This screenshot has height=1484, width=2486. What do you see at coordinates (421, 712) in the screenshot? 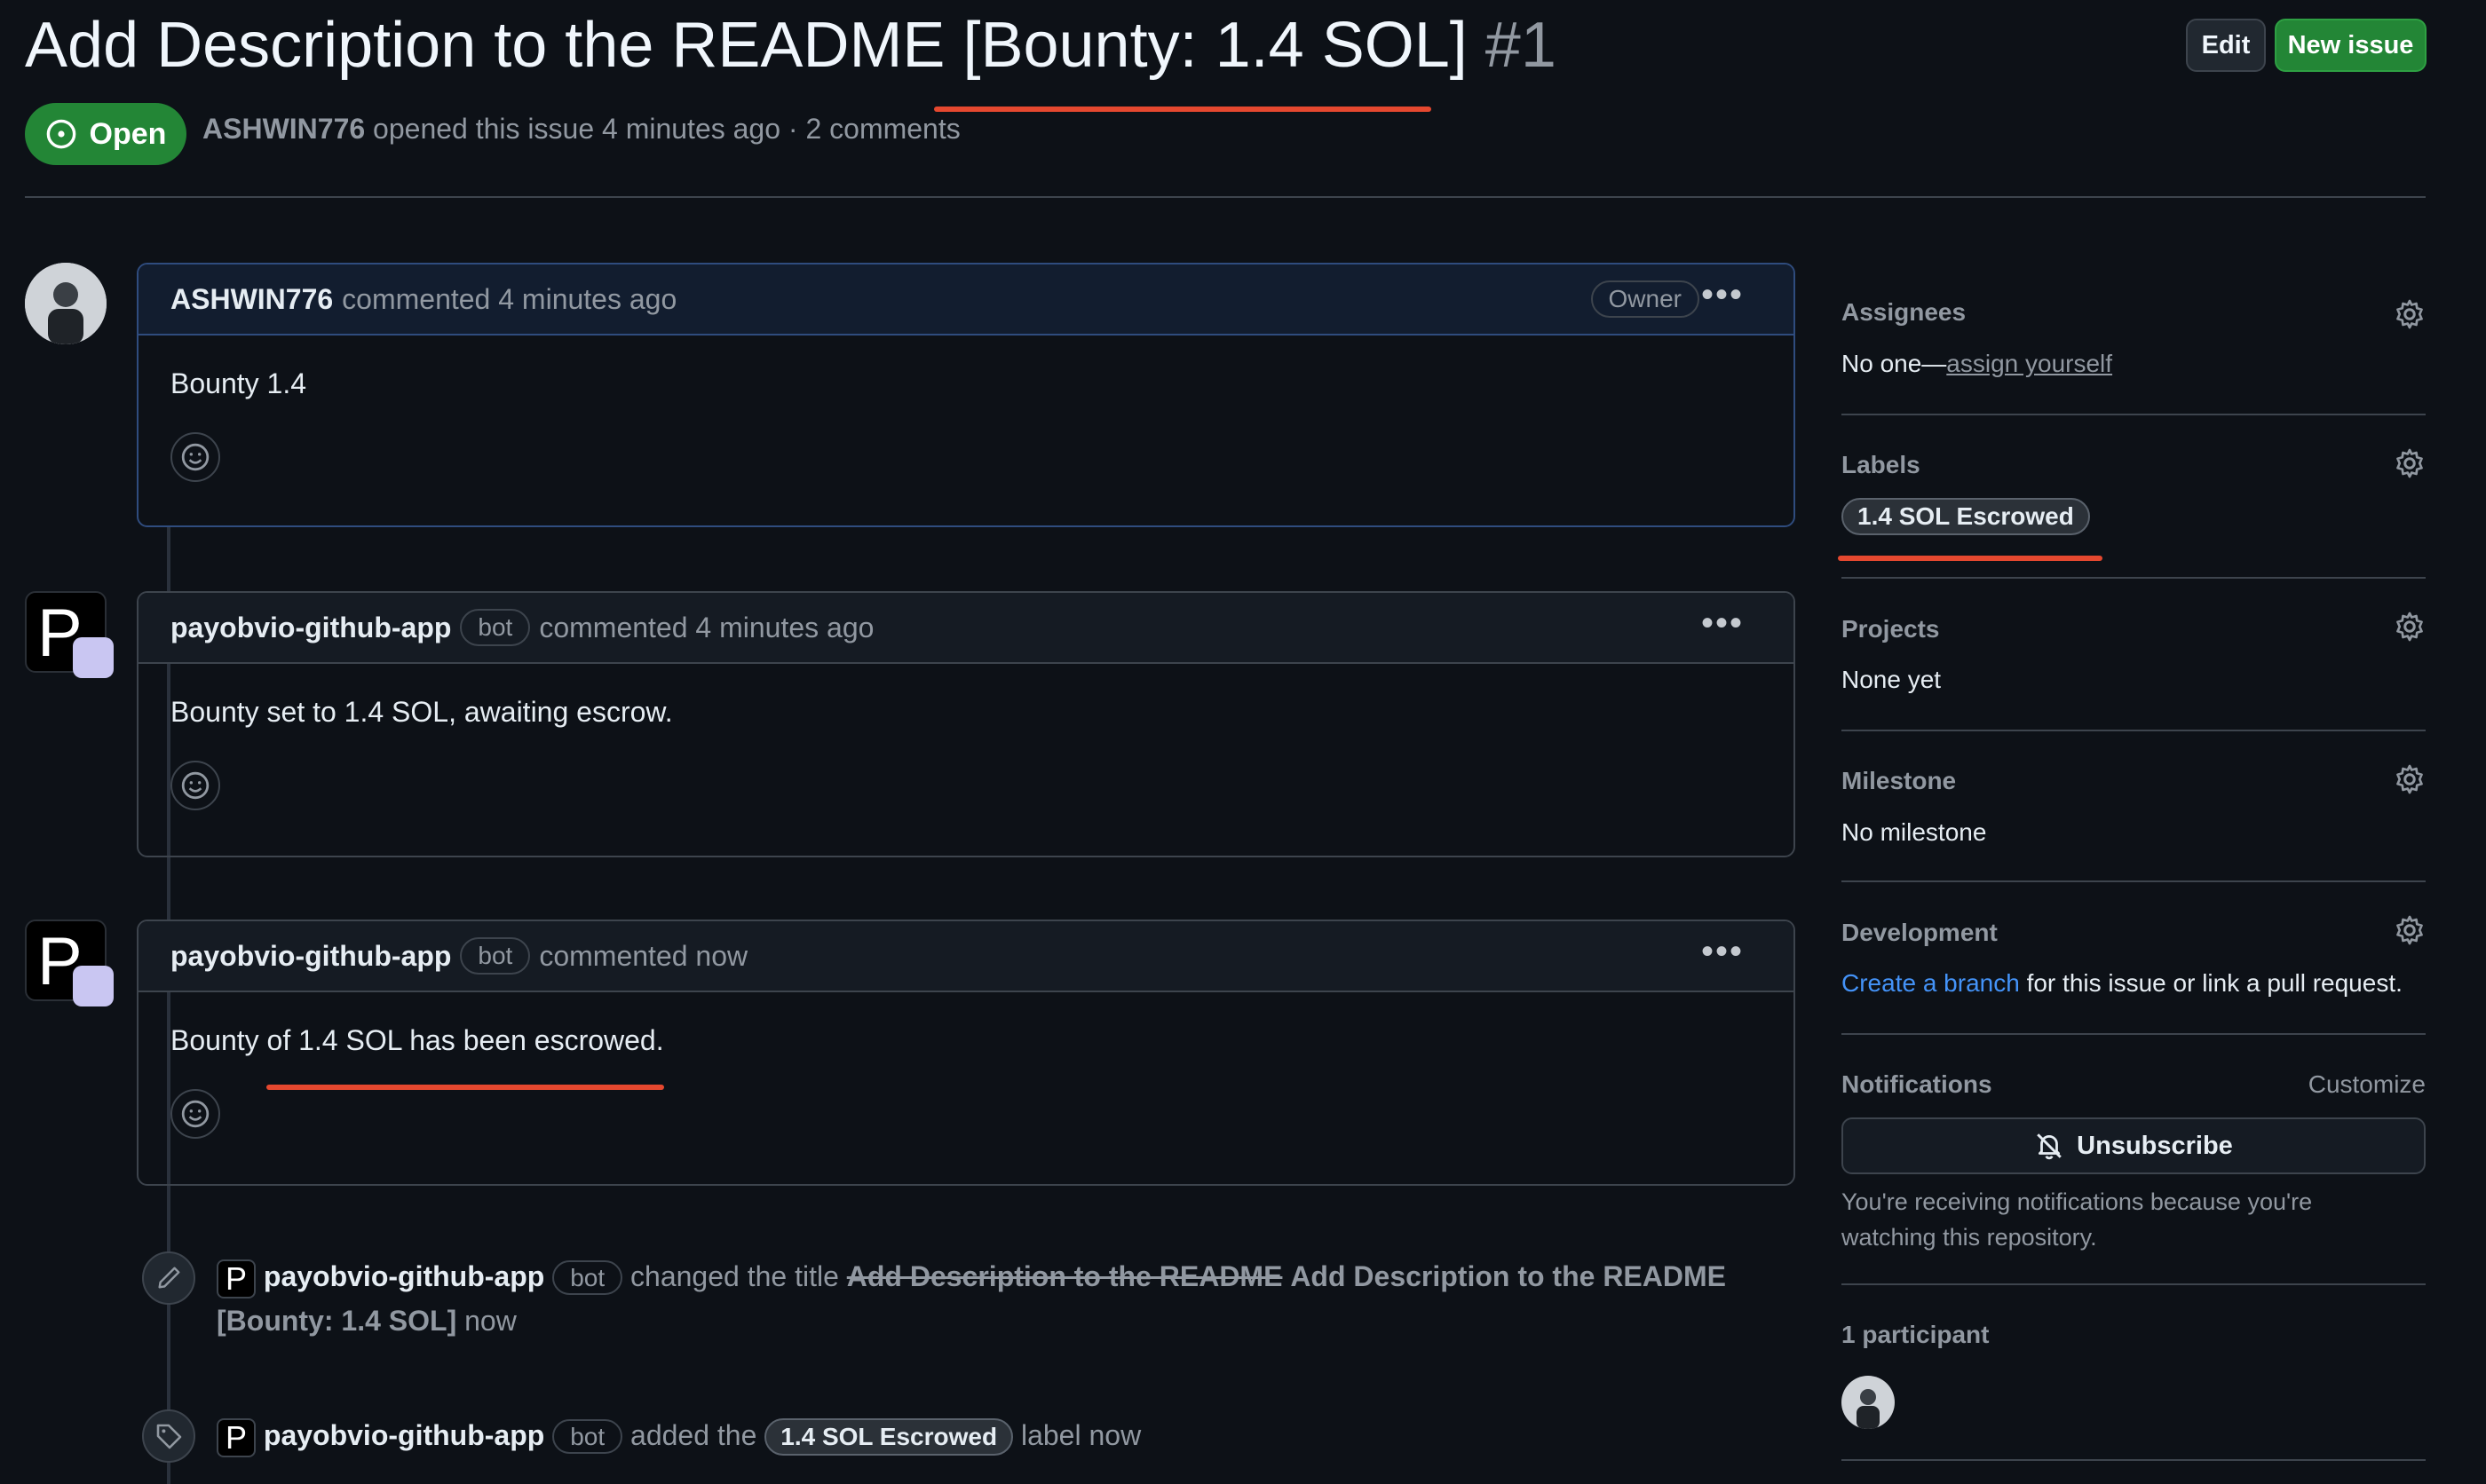
I see `comment-text: Bounty set to 1.4 SOL, awaiting escrow.` at bounding box center [421, 712].